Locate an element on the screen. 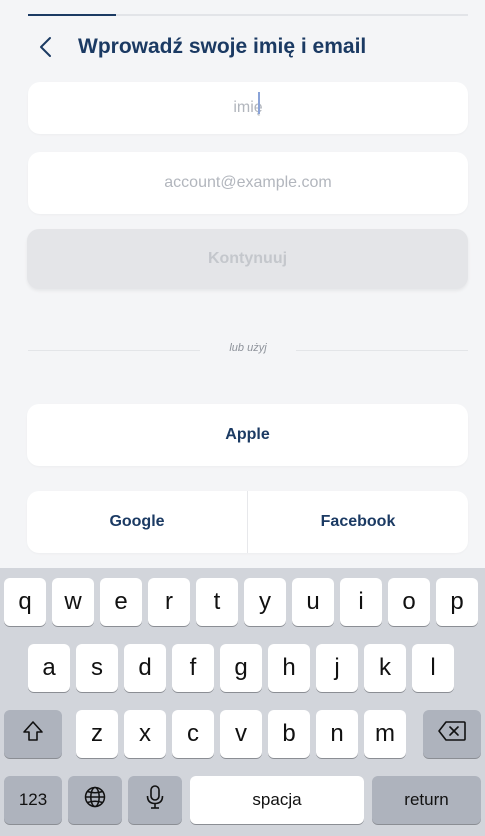 This screenshot has height=836, width=485. key-s: s is located at coordinates (97, 668).